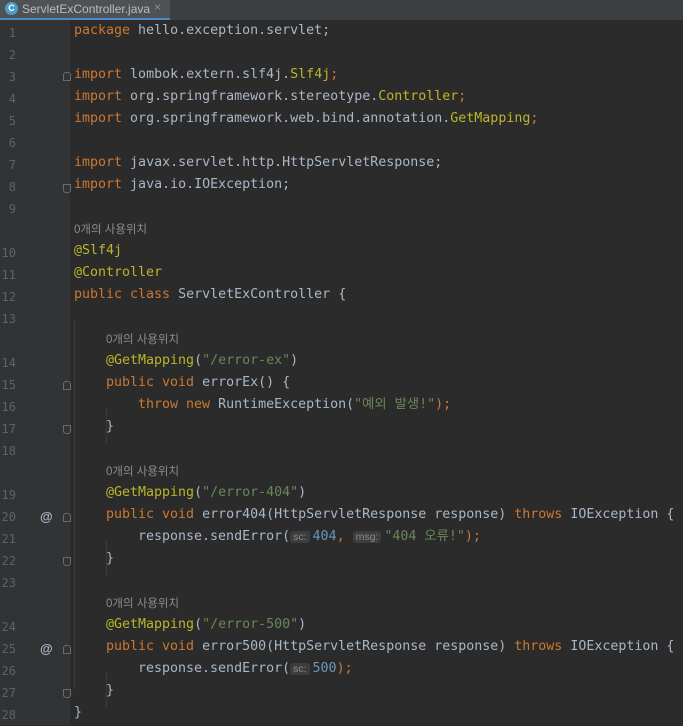  What do you see at coordinates (8, 693) in the screenshot?
I see `line-number: 27` at bounding box center [8, 693].